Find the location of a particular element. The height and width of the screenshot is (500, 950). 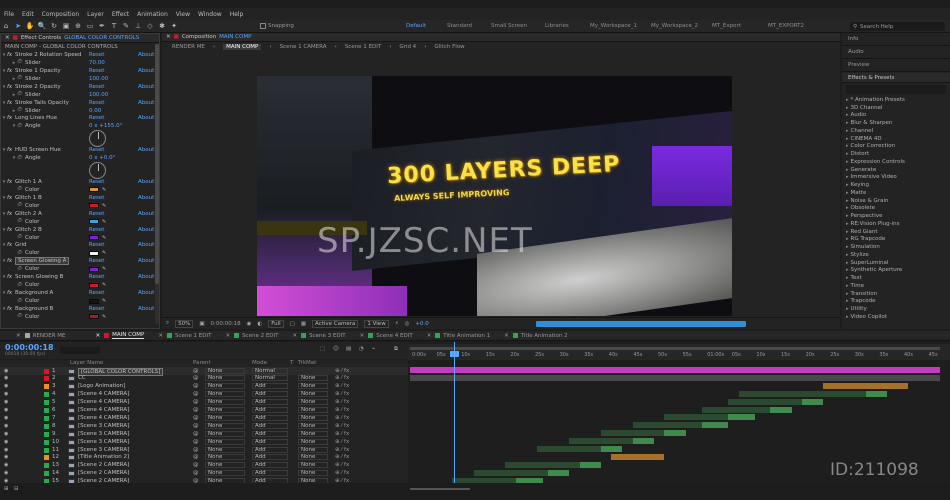

table-row: ◉ 14 [Scene 2 CAMERA] @ None Add None ⊕ ⁄ fx is located at coordinates (204, 474).